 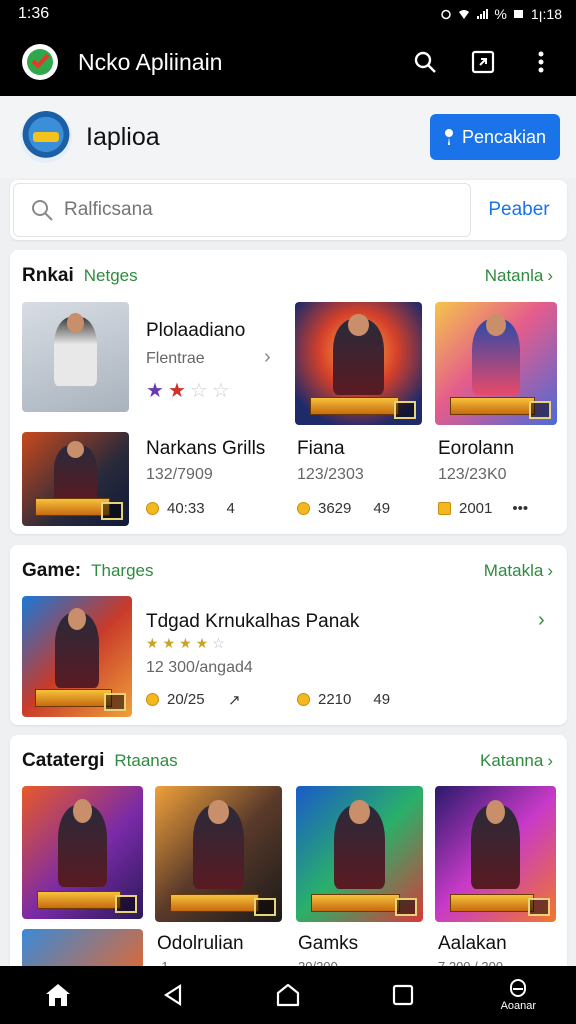 I want to click on section-title: Game:, so click(x=52, y=570).